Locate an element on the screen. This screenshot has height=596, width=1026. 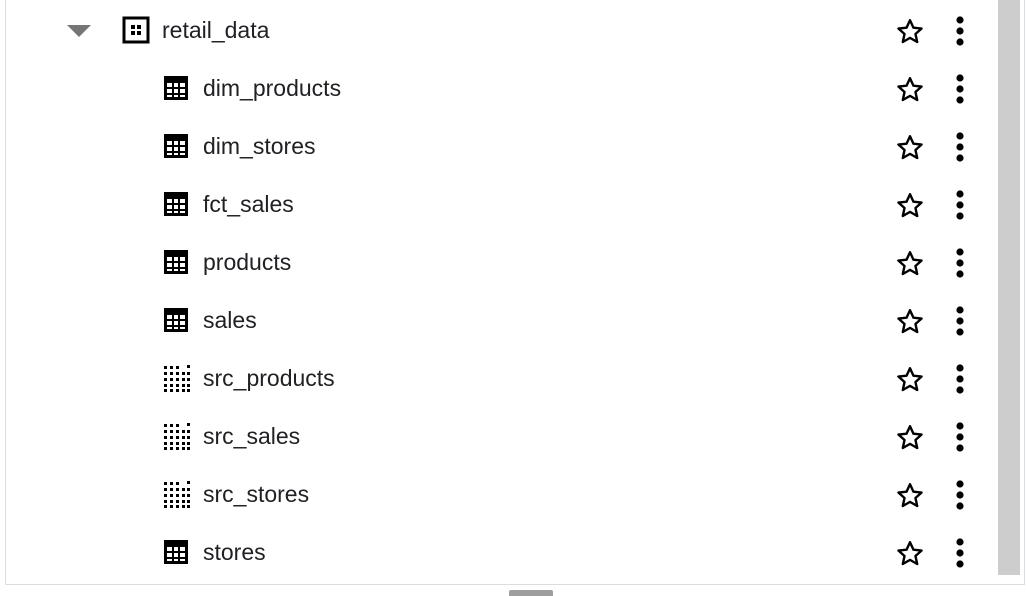
horizontal-scrollbar-thumb is located at coordinates (531, 593).